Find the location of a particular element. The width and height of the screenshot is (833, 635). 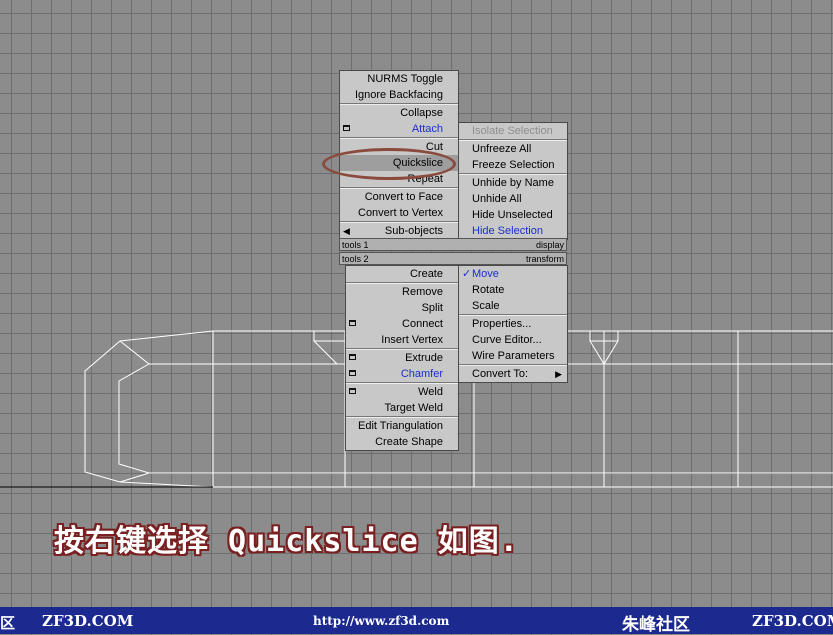

menu-item-label: Hide Unselected is located at coordinates (512, 215).